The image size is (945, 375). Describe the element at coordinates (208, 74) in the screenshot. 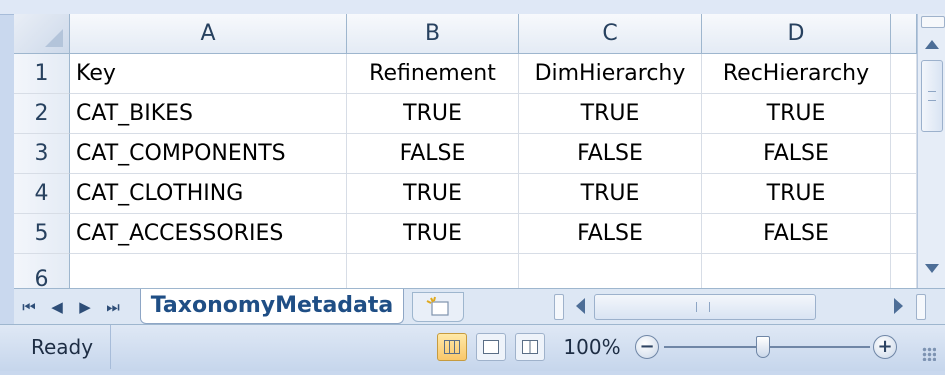

I see `cell-a1: Key` at that location.